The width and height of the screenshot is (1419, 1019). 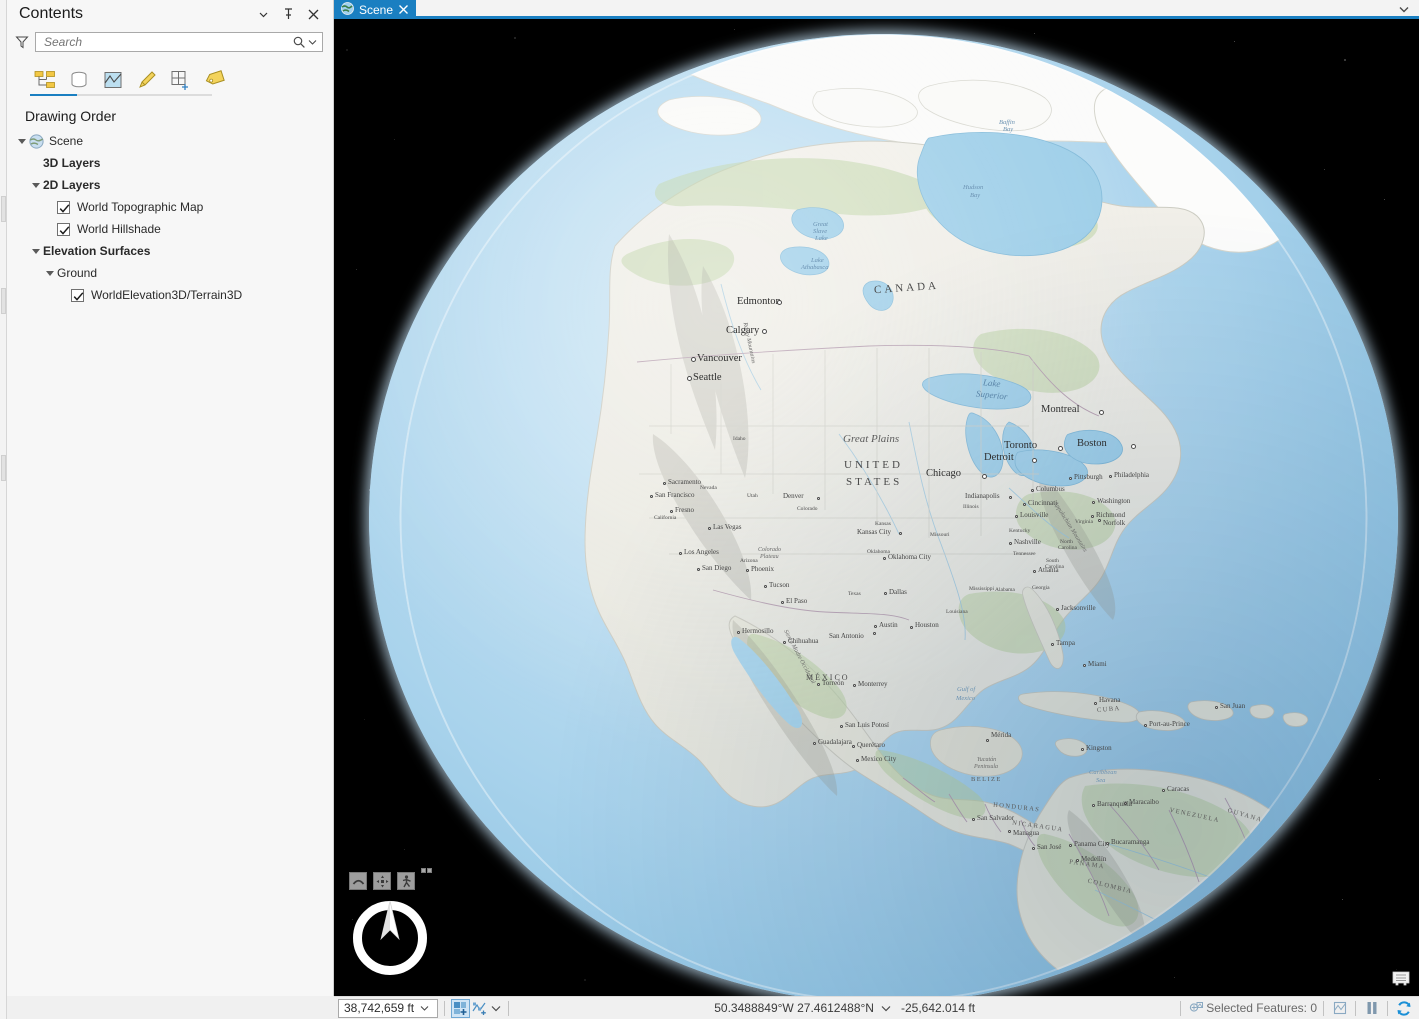 What do you see at coordinates (495, 1008) in the screenshot?
I see `selection-options-chevron-down-icon` at bounding box center [495, 1008].